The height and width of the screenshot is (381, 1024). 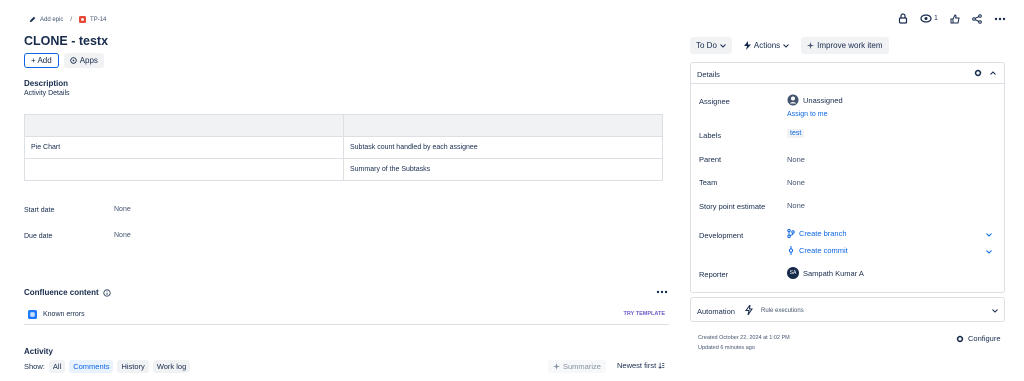 I want to click on automation-bolt-icon, so click(x=749, y=310).